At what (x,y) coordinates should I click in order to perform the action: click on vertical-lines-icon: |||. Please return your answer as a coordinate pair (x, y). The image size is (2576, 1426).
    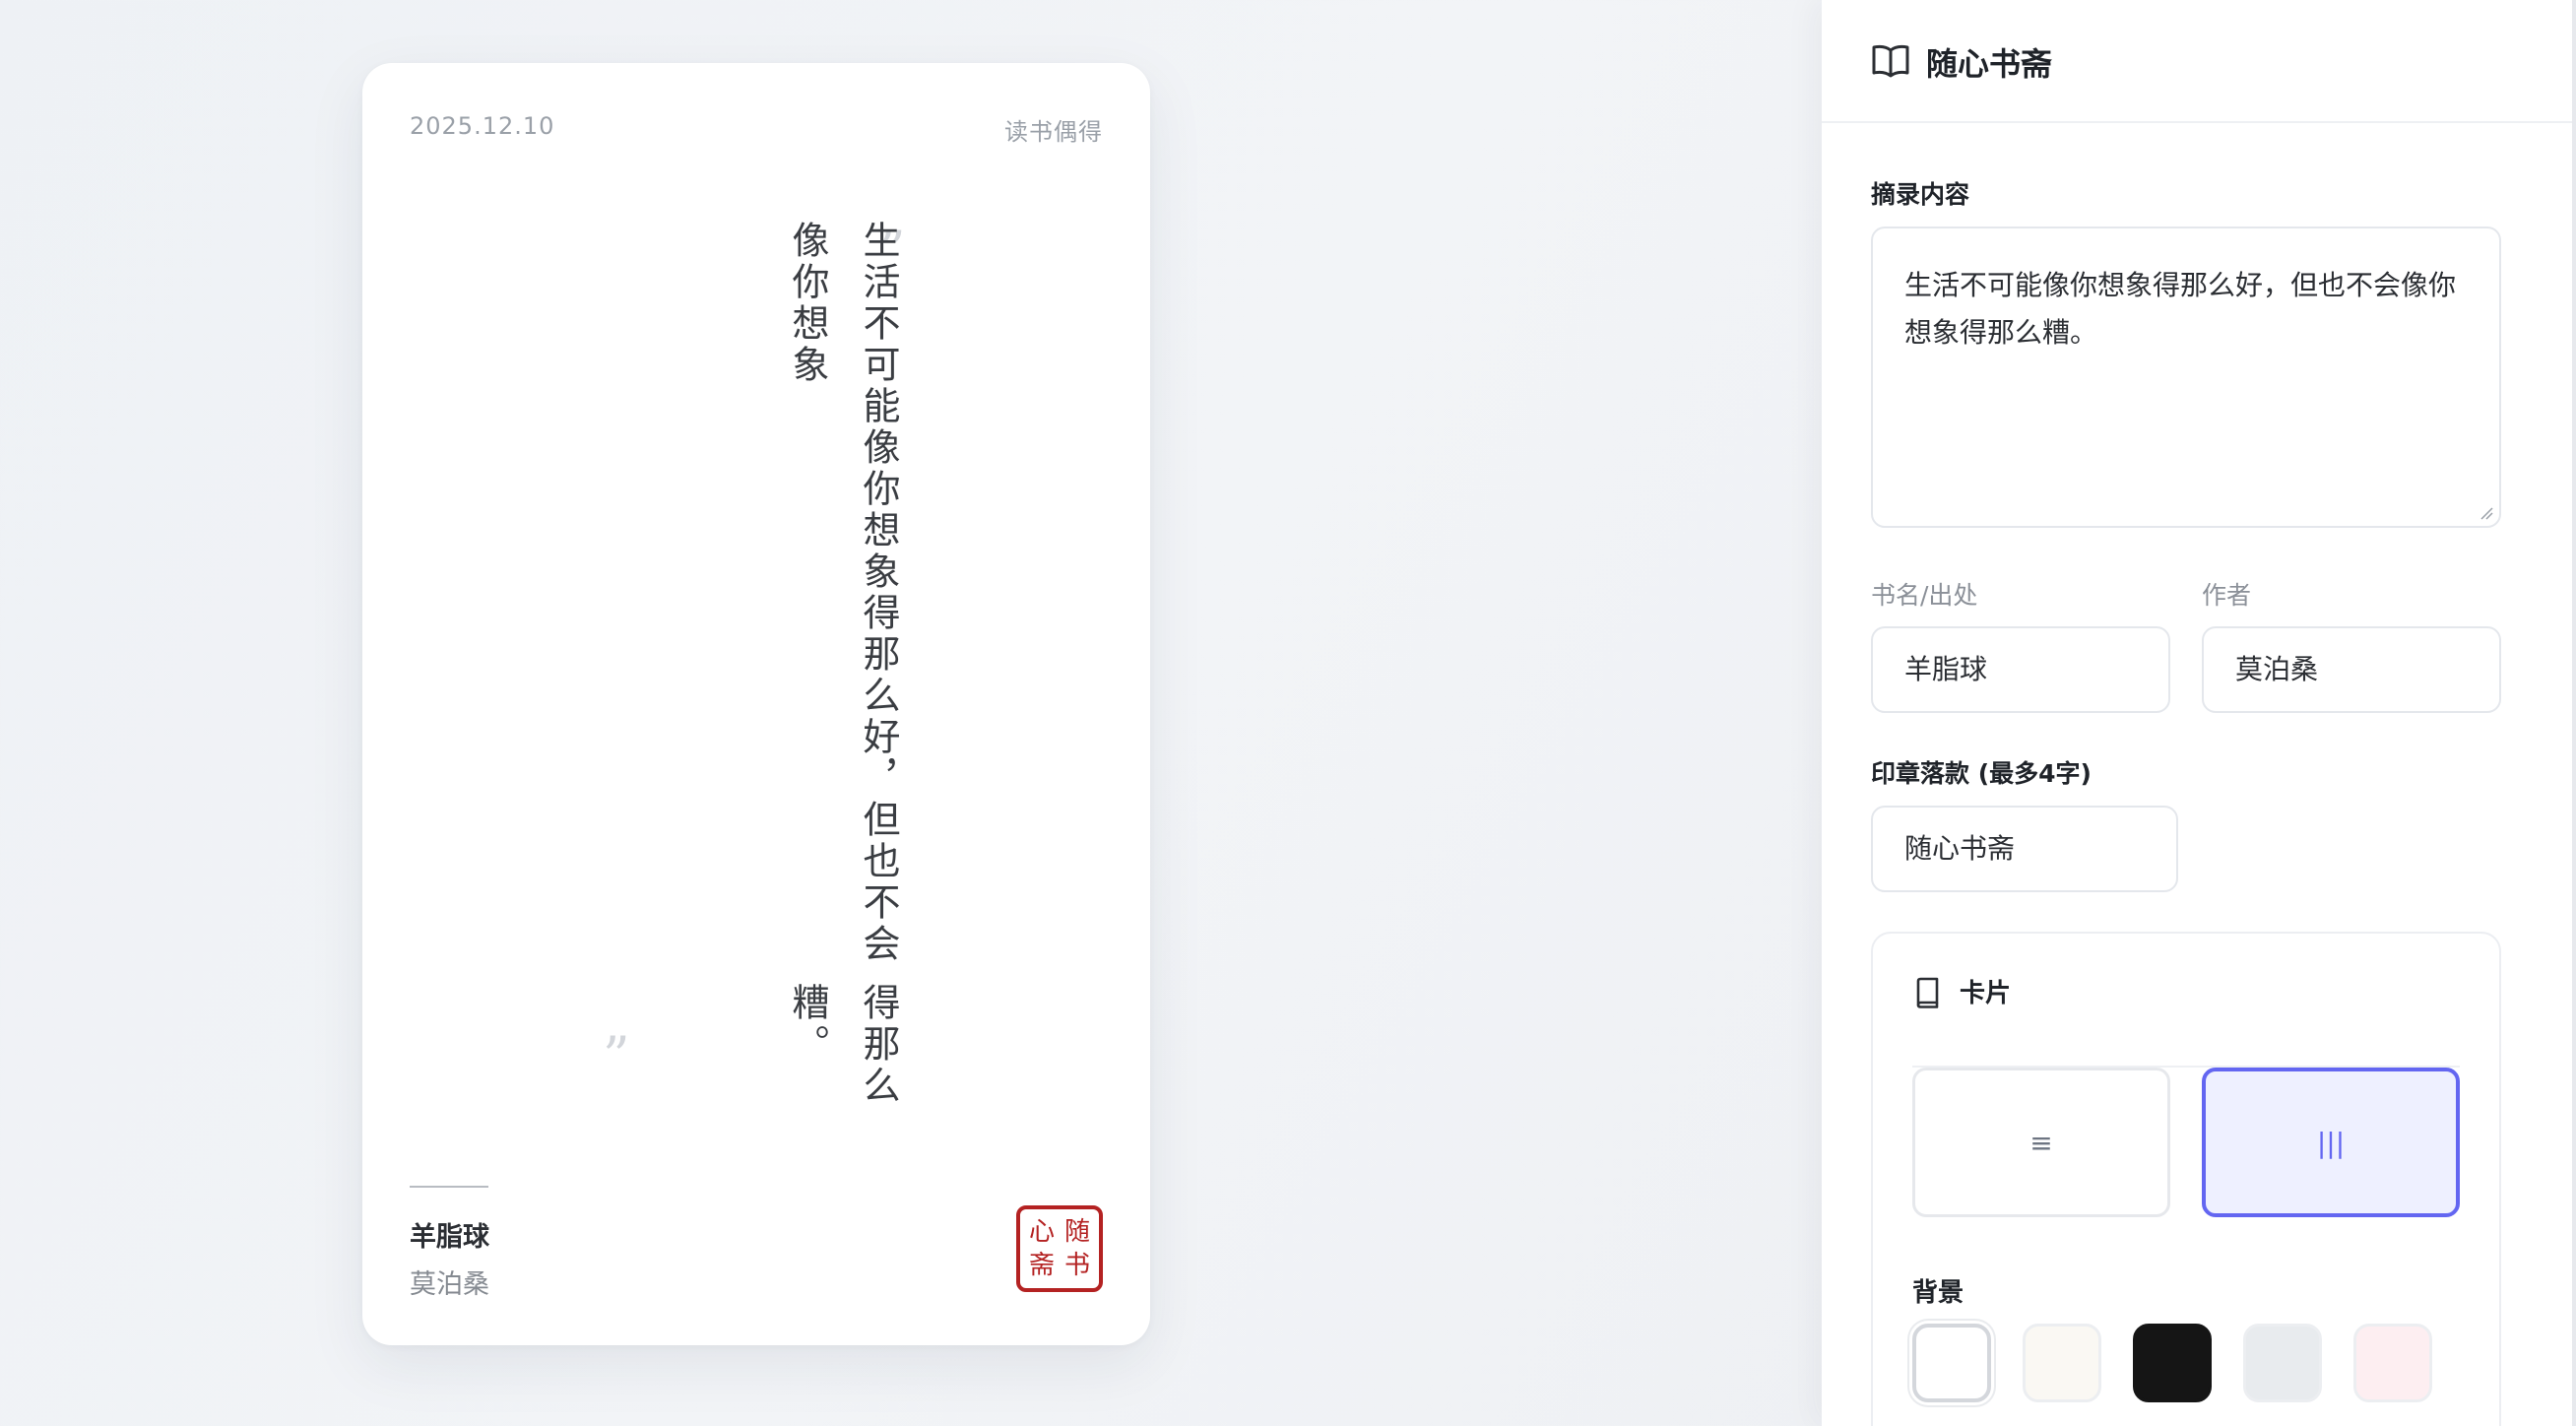
    Looking at the image, I should click on (2331, 1142).